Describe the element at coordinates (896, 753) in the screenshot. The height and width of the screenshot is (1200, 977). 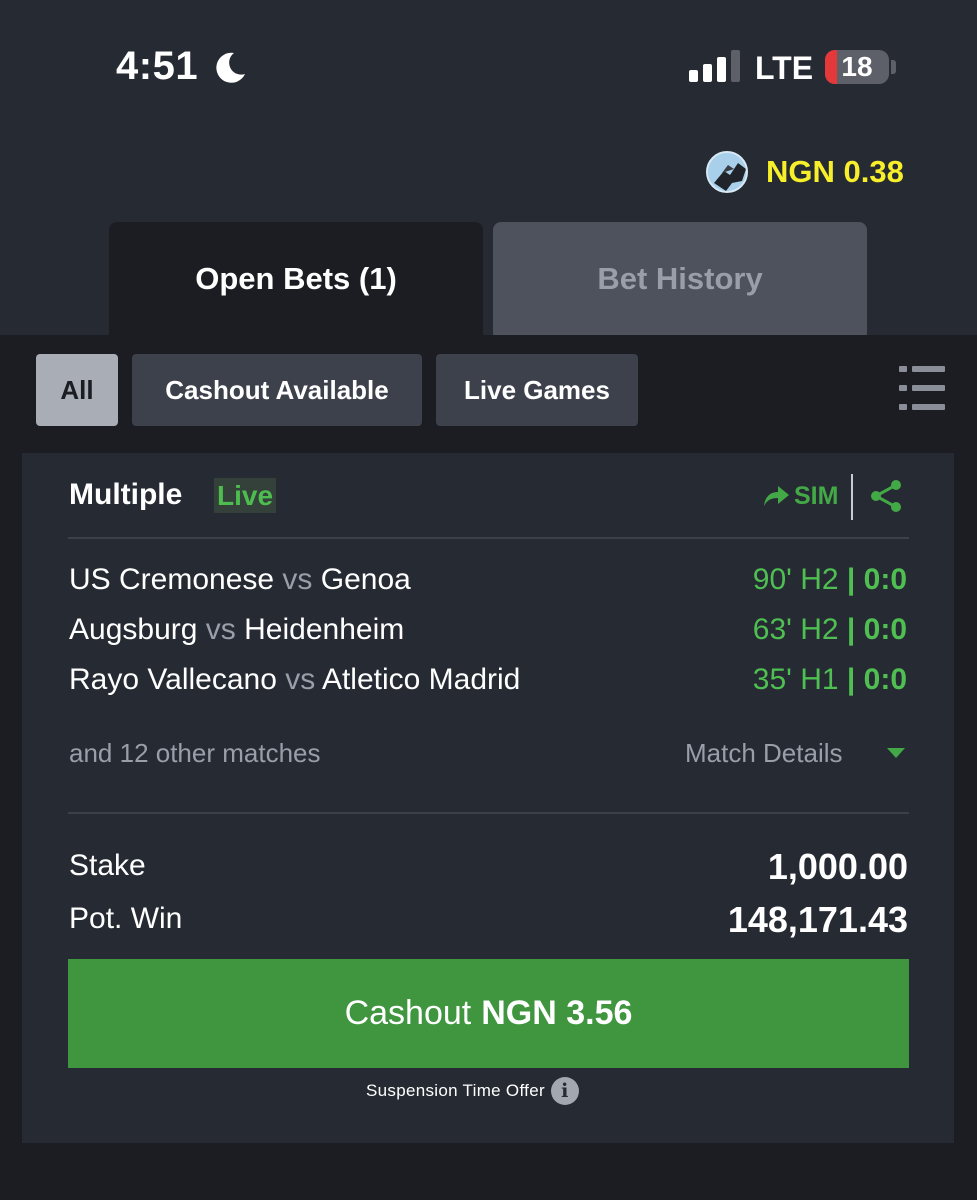
I see `chevron-down-icon` at that location.